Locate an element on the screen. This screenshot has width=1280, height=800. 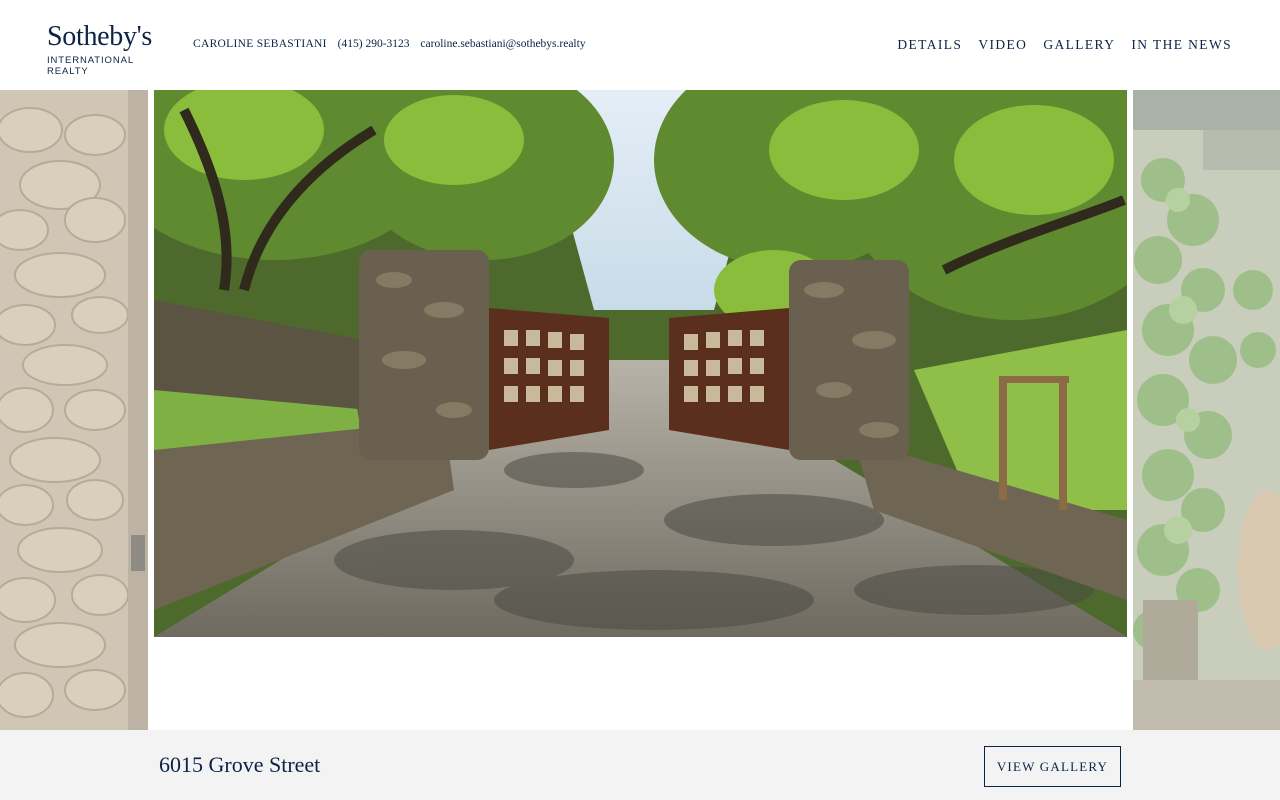
nav-in-the-news: IN THE NEWS is located at coordinates (1181, 45).